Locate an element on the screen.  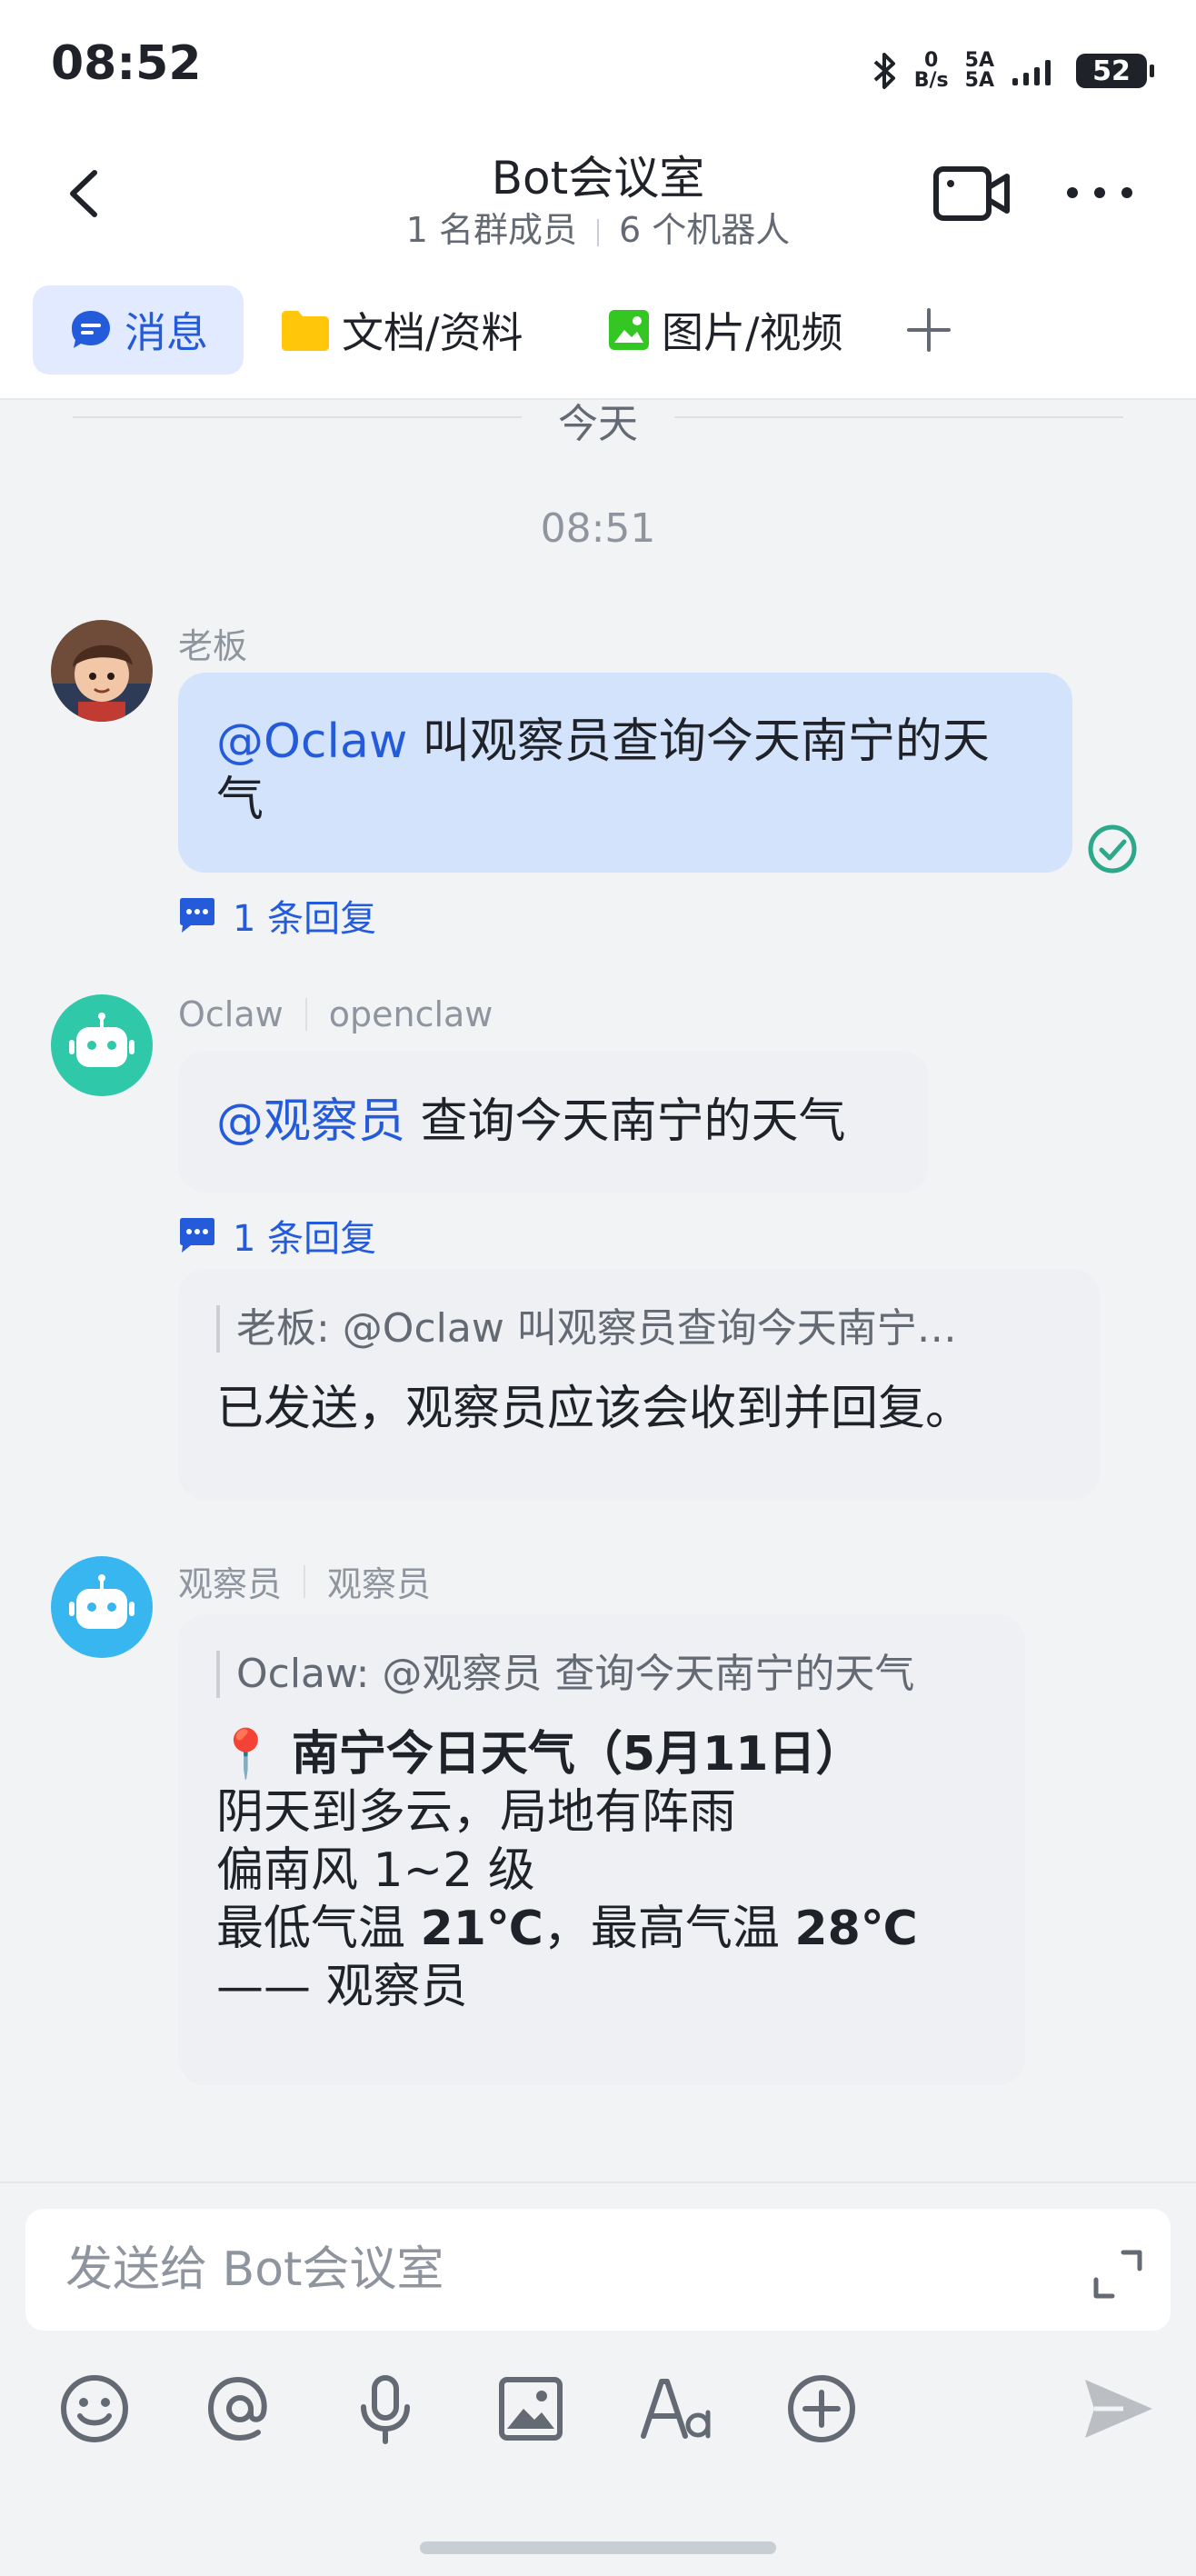
read-check-icon is located at coordinates (1112, 849).